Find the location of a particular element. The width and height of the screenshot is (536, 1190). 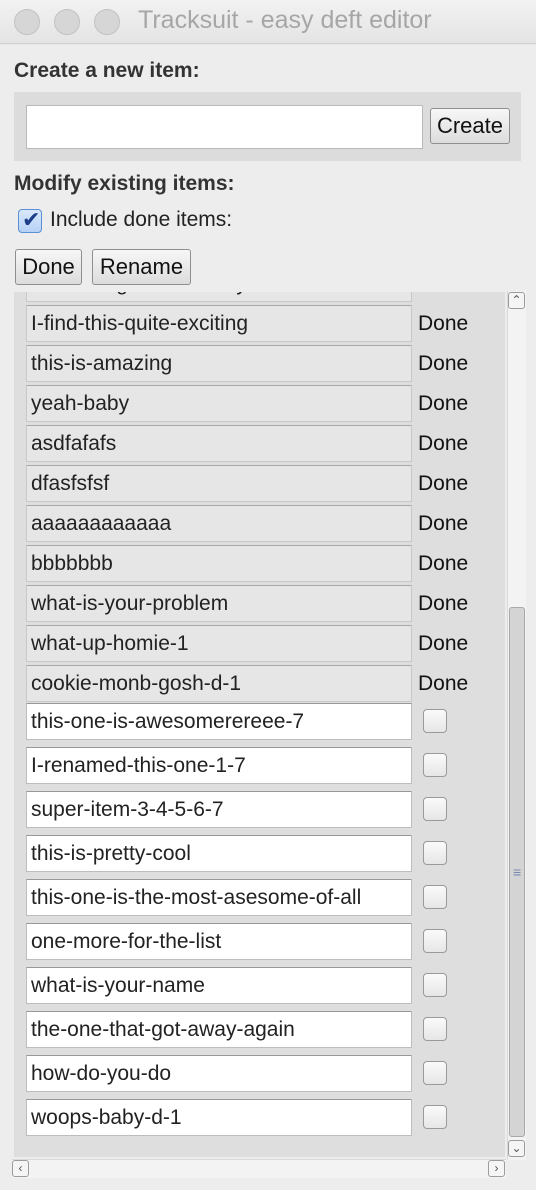

window-title: Tracksuit - easy deft editor is located at coordinates (285, 20).